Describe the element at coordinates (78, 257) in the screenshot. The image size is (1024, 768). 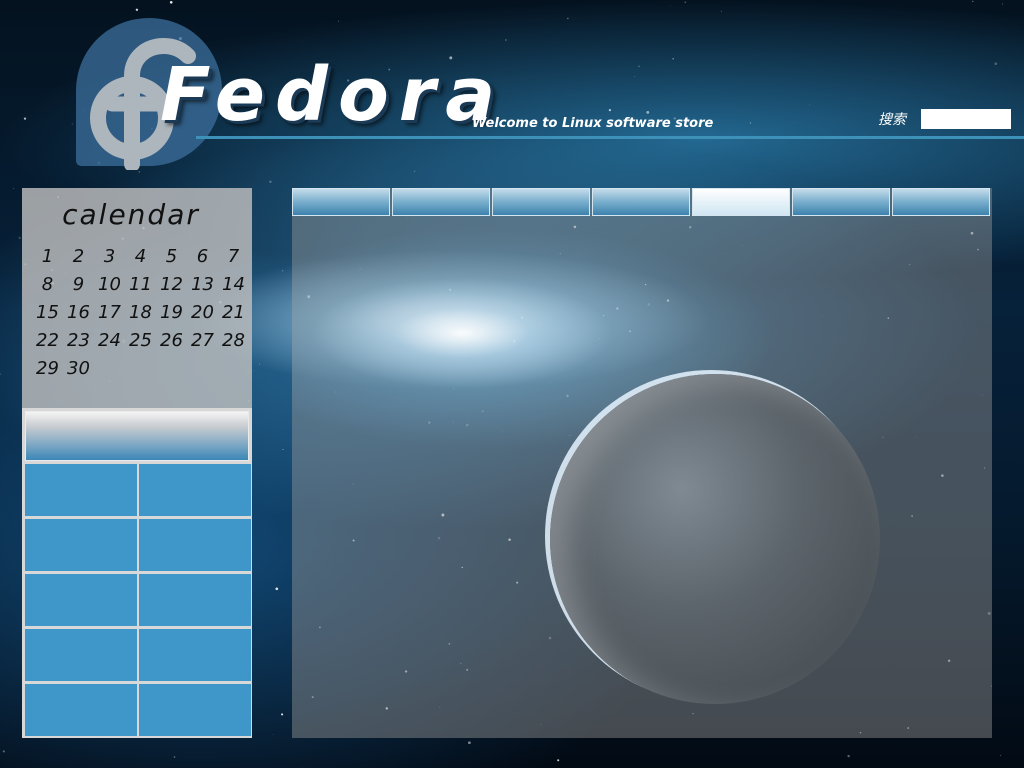
I see `calendar-day: 2` at that location.